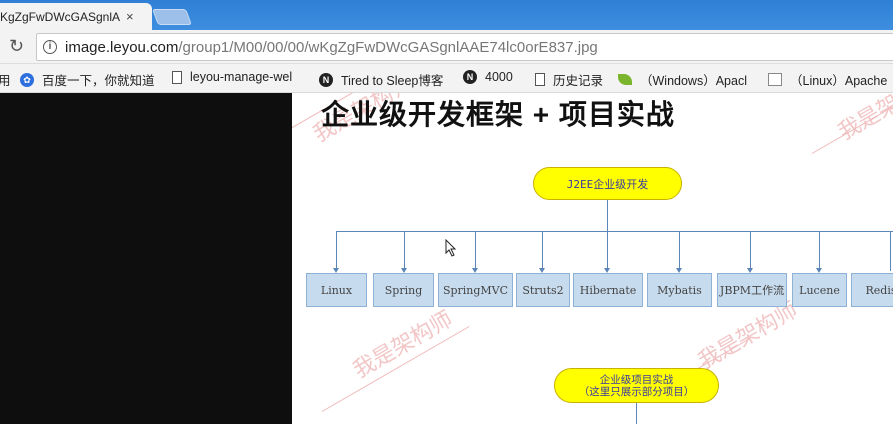 This screenshot has width=893, height=424. What do you see at coordinates (336, 290) in the screenshot?
I see `framework-node: Linux` at bounding box center [336, 290].